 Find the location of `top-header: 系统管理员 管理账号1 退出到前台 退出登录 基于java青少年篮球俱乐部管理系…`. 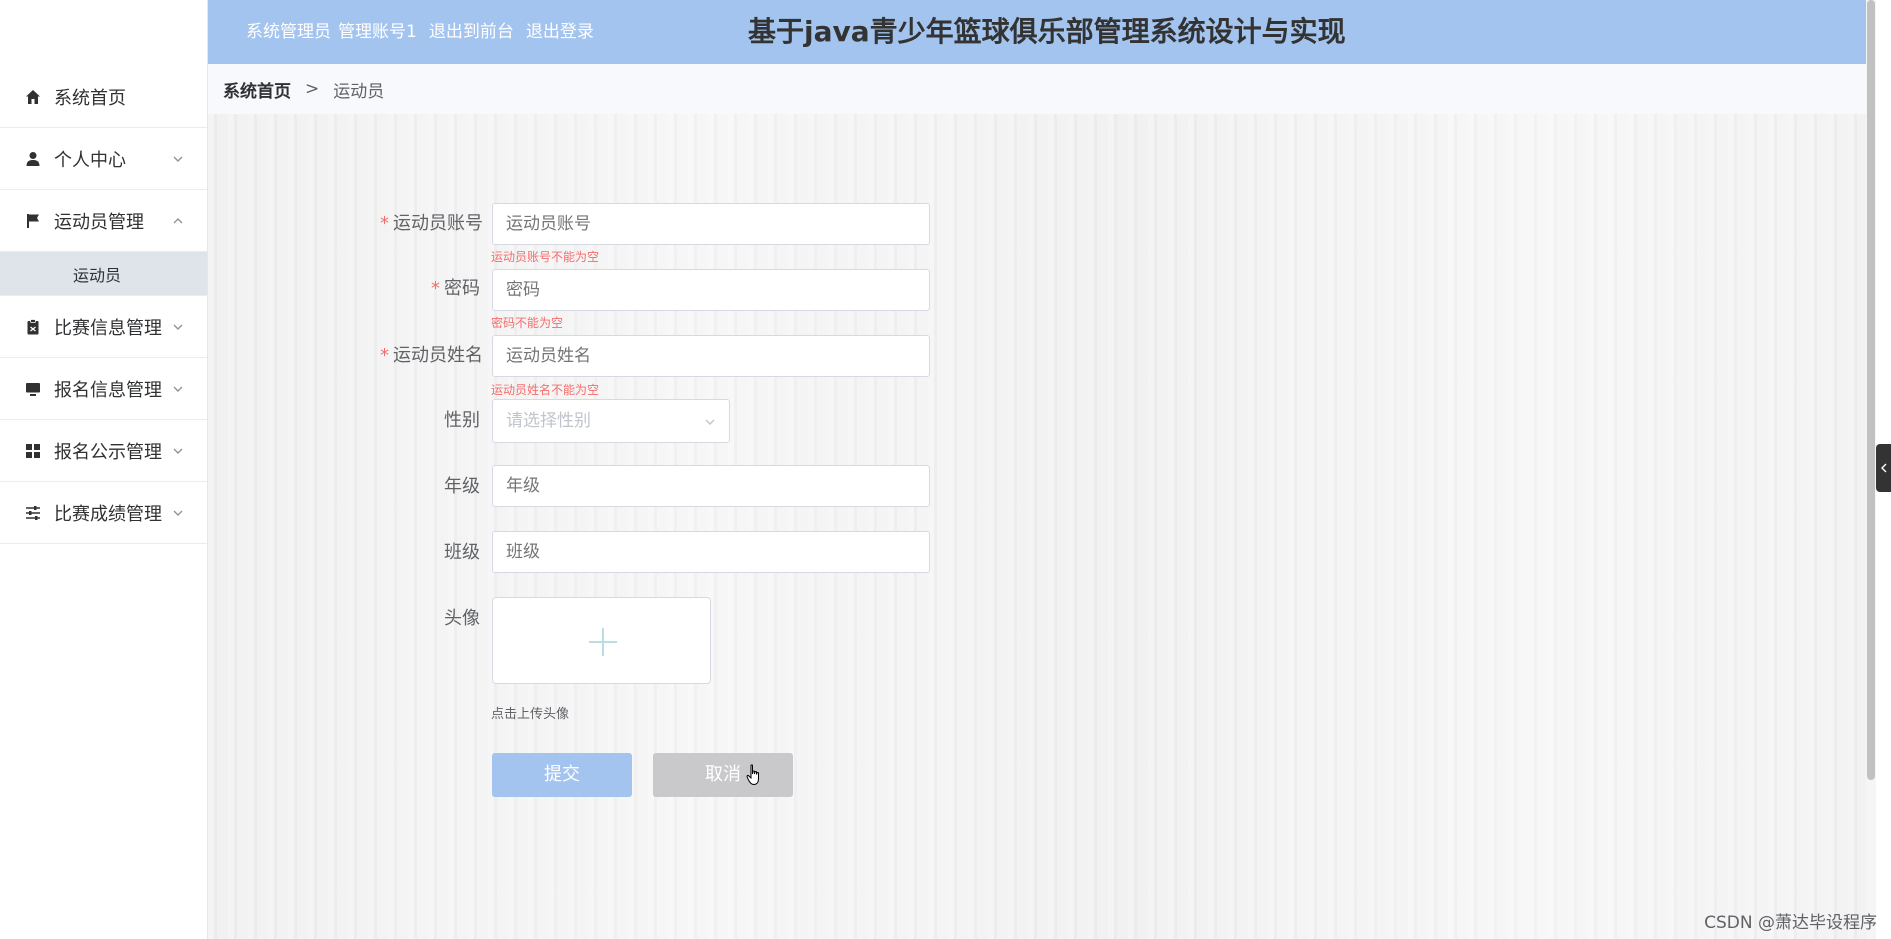

top-header: 系统管理员 管理账号1 退出到前台 退出登录 基于java青少年篮球俱乐部管理系… is located at coordinates (1042, 32).